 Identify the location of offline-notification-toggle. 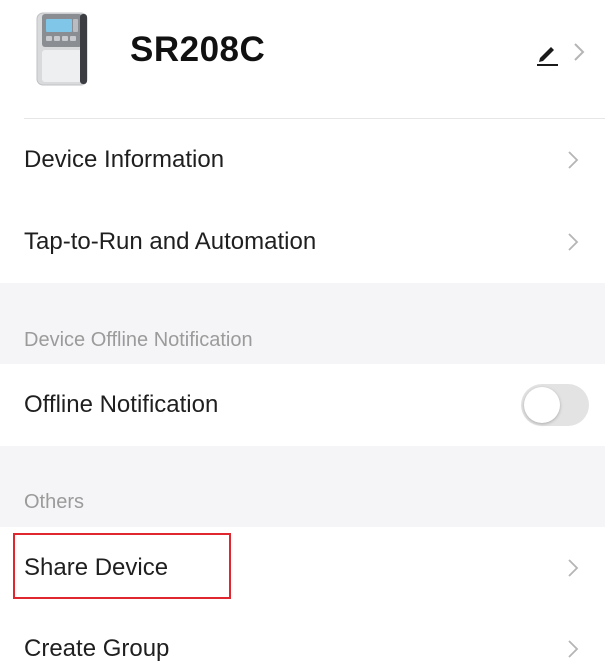
(555, 405).